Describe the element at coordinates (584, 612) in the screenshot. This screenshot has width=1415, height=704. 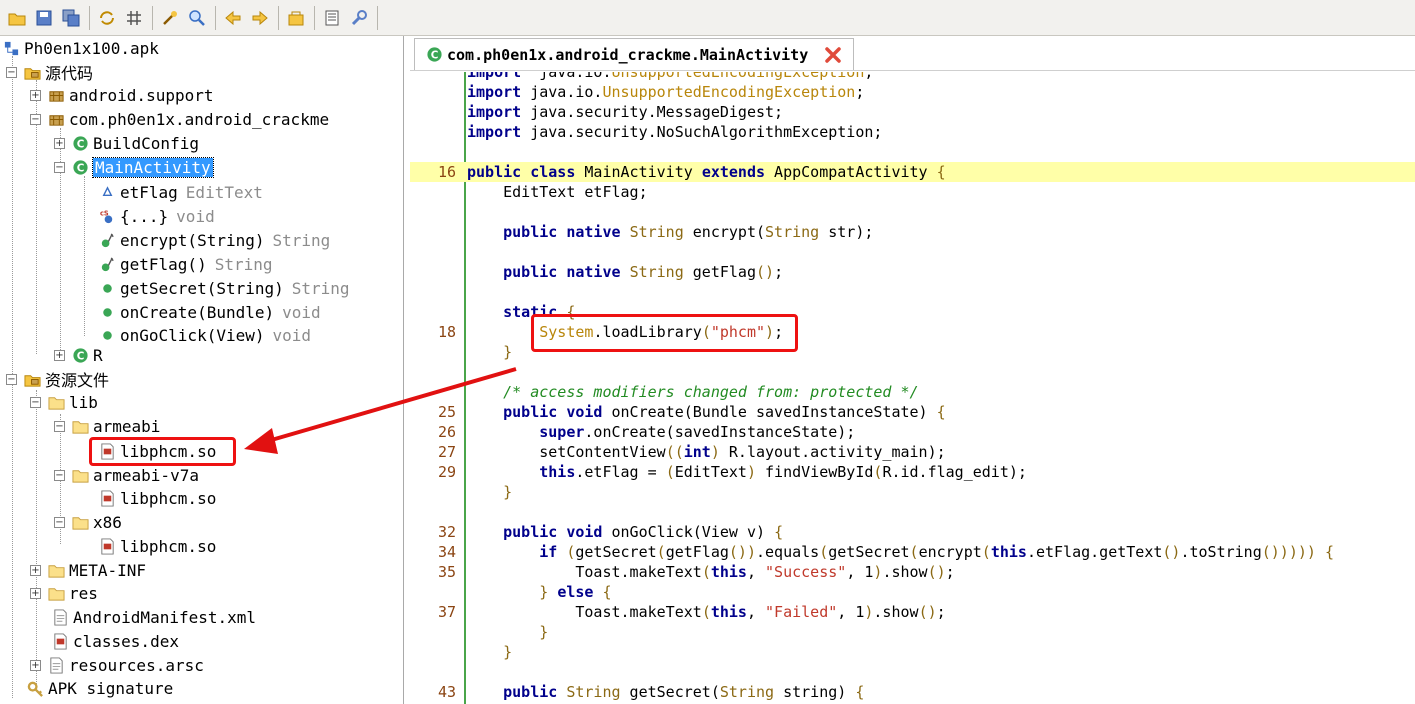
I see `code-token: Toast.makeText` at that location.